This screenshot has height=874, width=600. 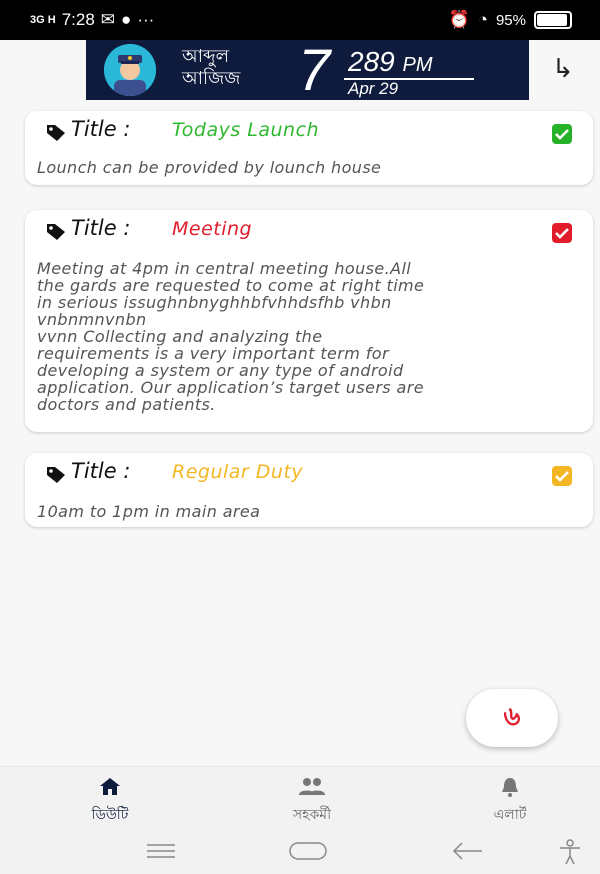 I want to click on clock: 7:28, so click(x=78, y=19).